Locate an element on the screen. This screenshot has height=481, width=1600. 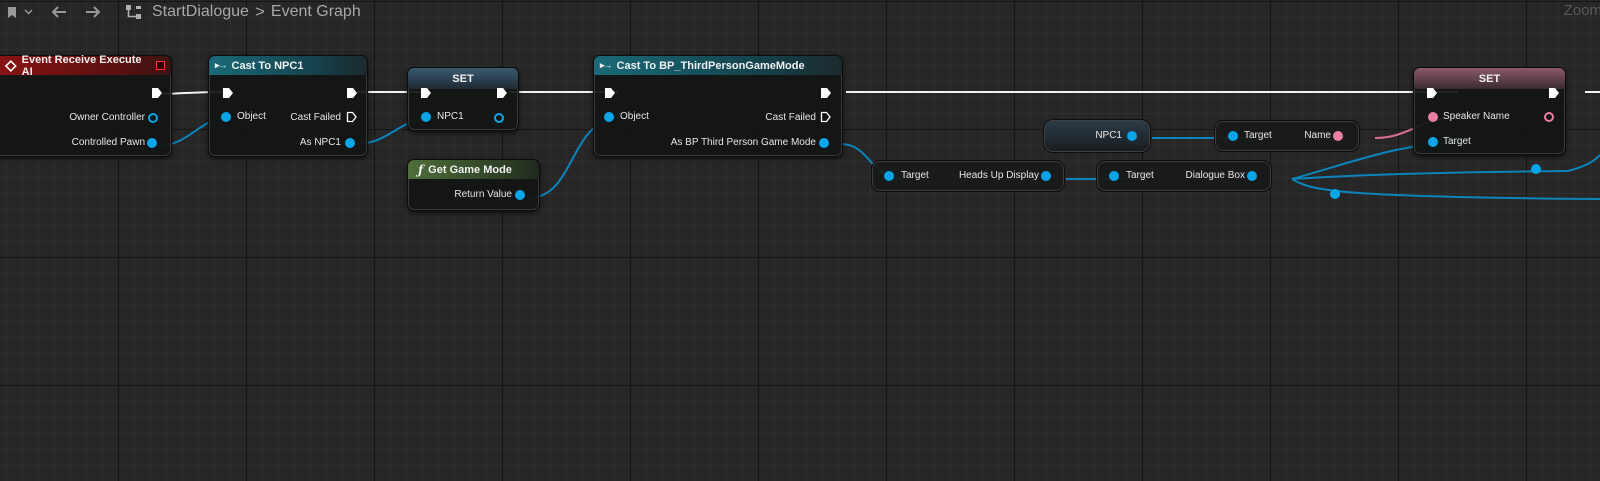
node-header: ƒ Get Game Mode is located at coordinates (473, 169).